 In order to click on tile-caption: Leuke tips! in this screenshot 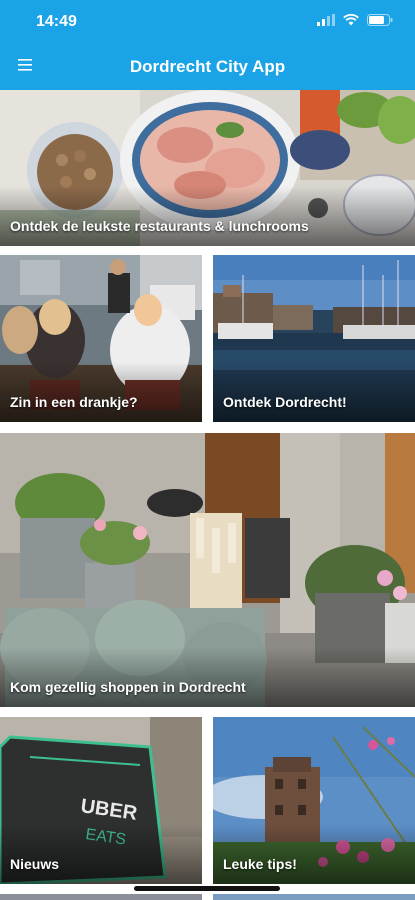, I will do `click(260, 864)`.